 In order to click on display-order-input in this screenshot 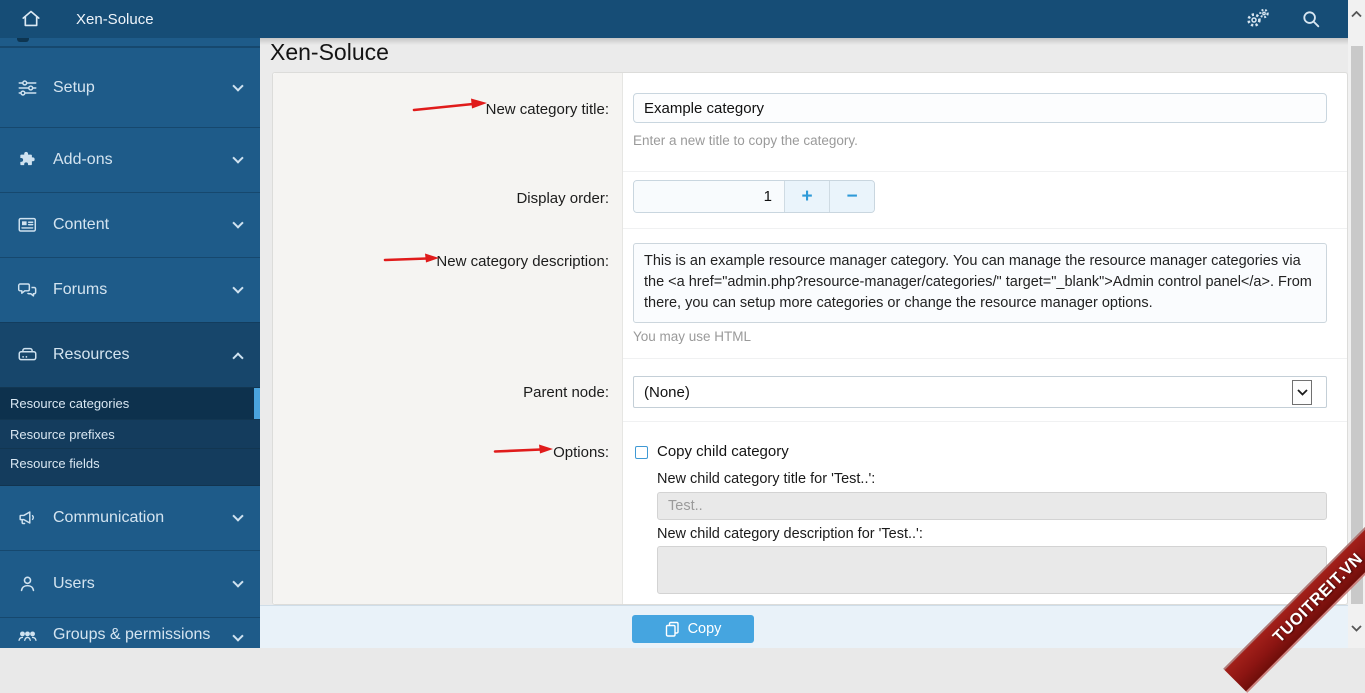, I will do `click(709, 196)`.